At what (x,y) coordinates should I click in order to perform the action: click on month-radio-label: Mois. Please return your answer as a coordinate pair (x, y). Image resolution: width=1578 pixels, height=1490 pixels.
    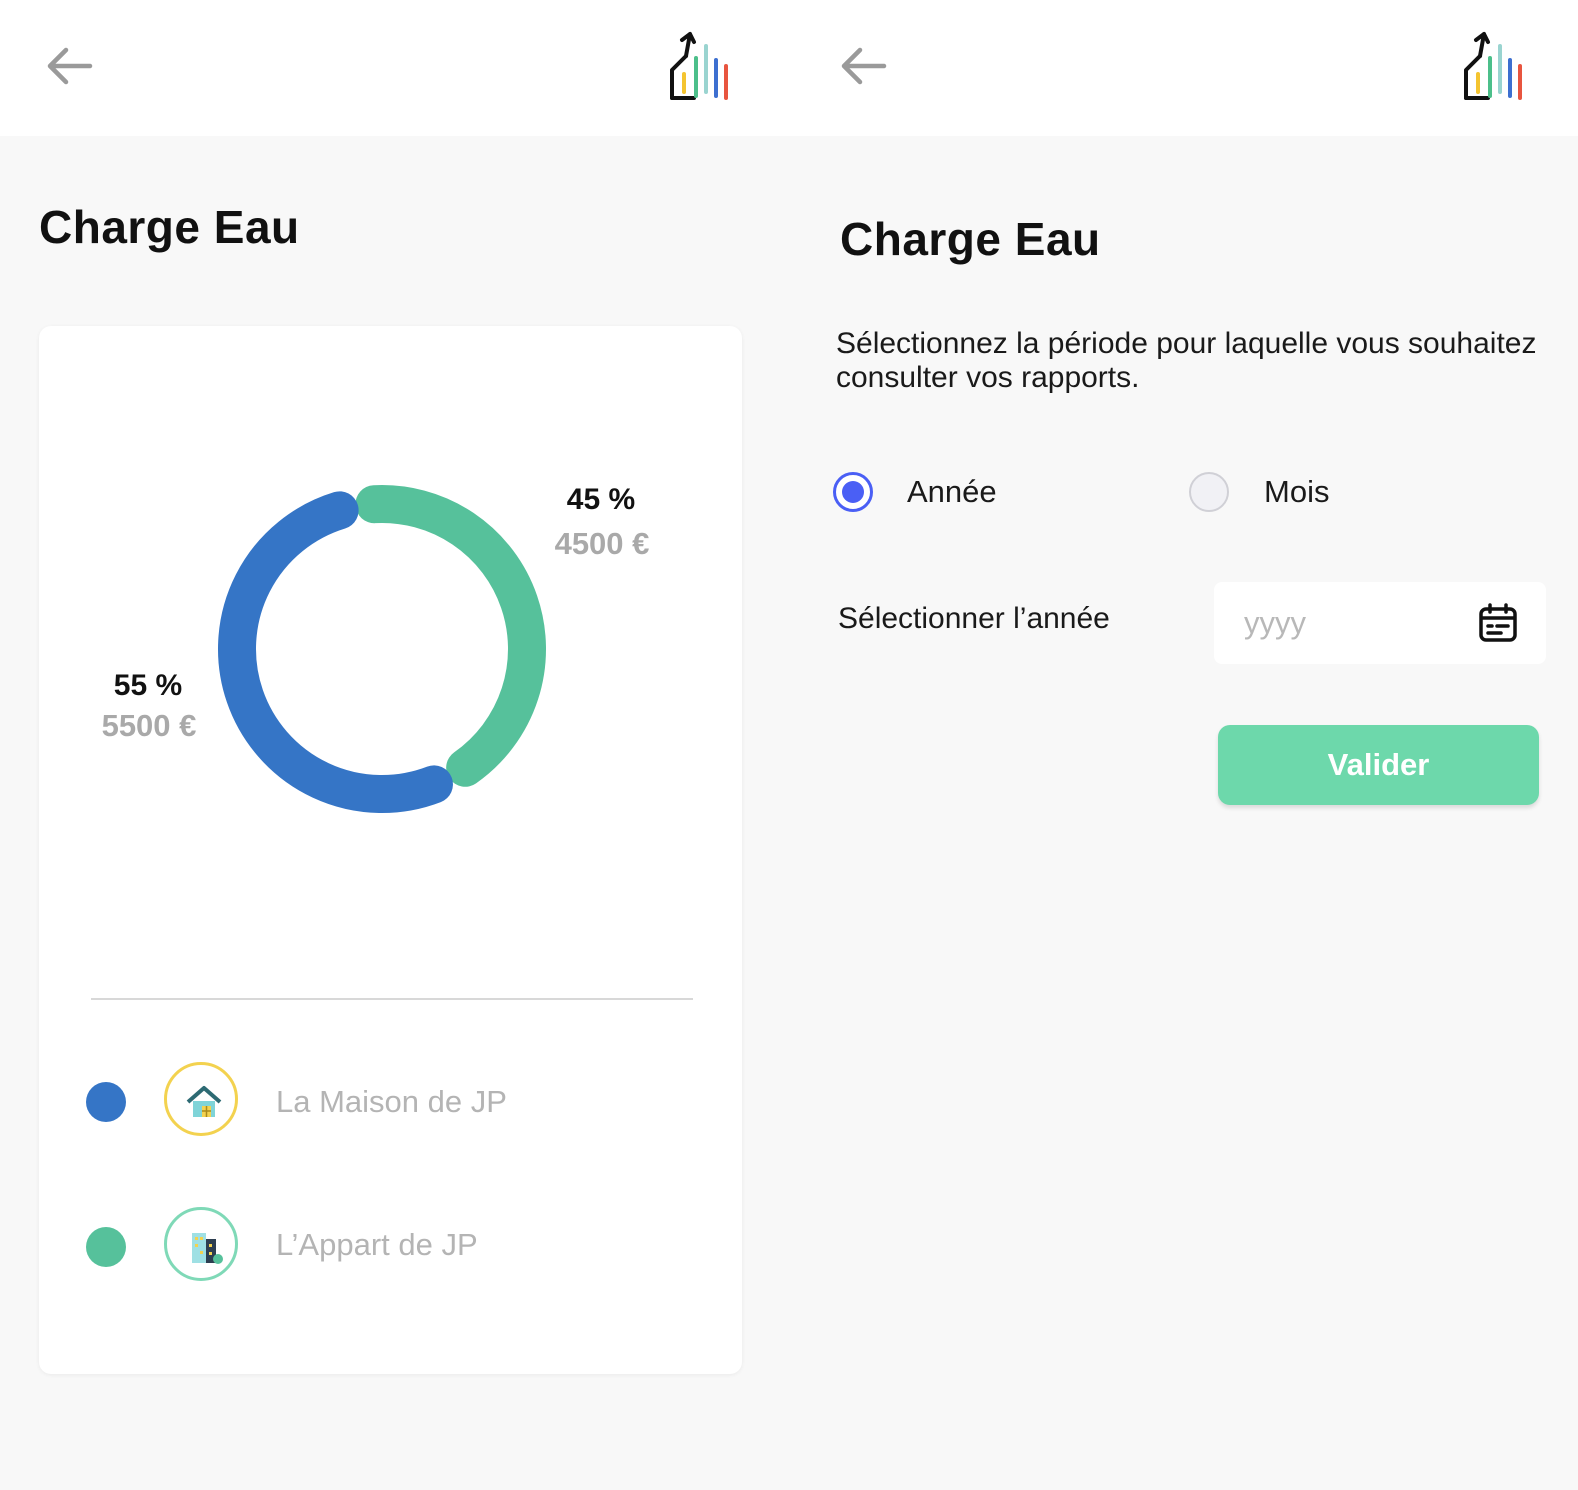
    Looking at the image, I should click on (1296, 492).